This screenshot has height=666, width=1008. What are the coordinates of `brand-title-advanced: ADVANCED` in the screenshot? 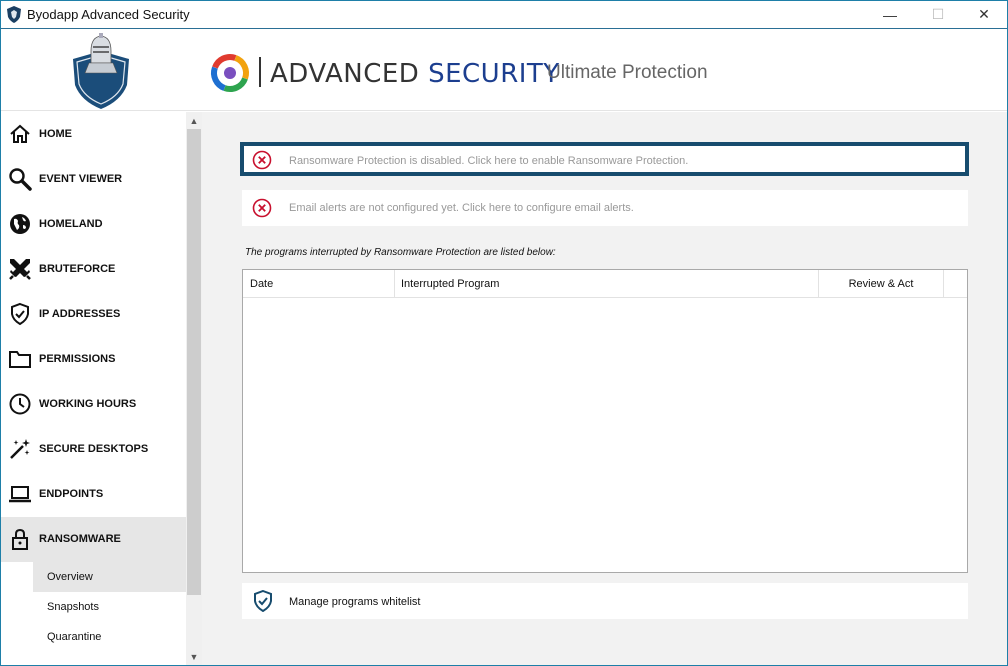 It's located at (349, 74).